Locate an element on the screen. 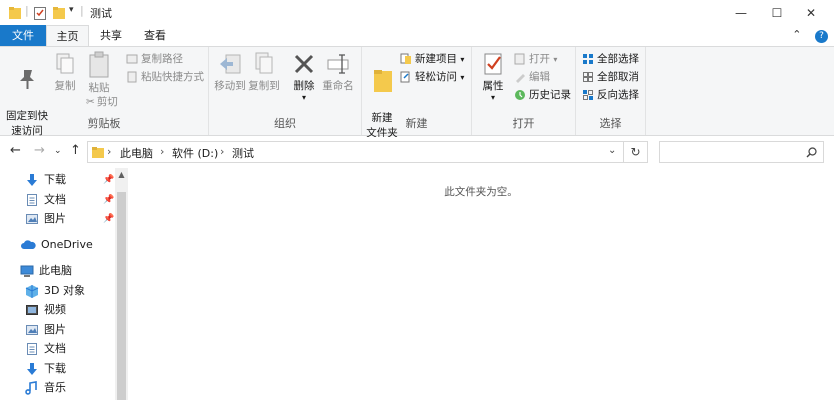 This screenshot has height=400, width=834. up-arrow-icon: ↑ is located at coordinates (75, 150).